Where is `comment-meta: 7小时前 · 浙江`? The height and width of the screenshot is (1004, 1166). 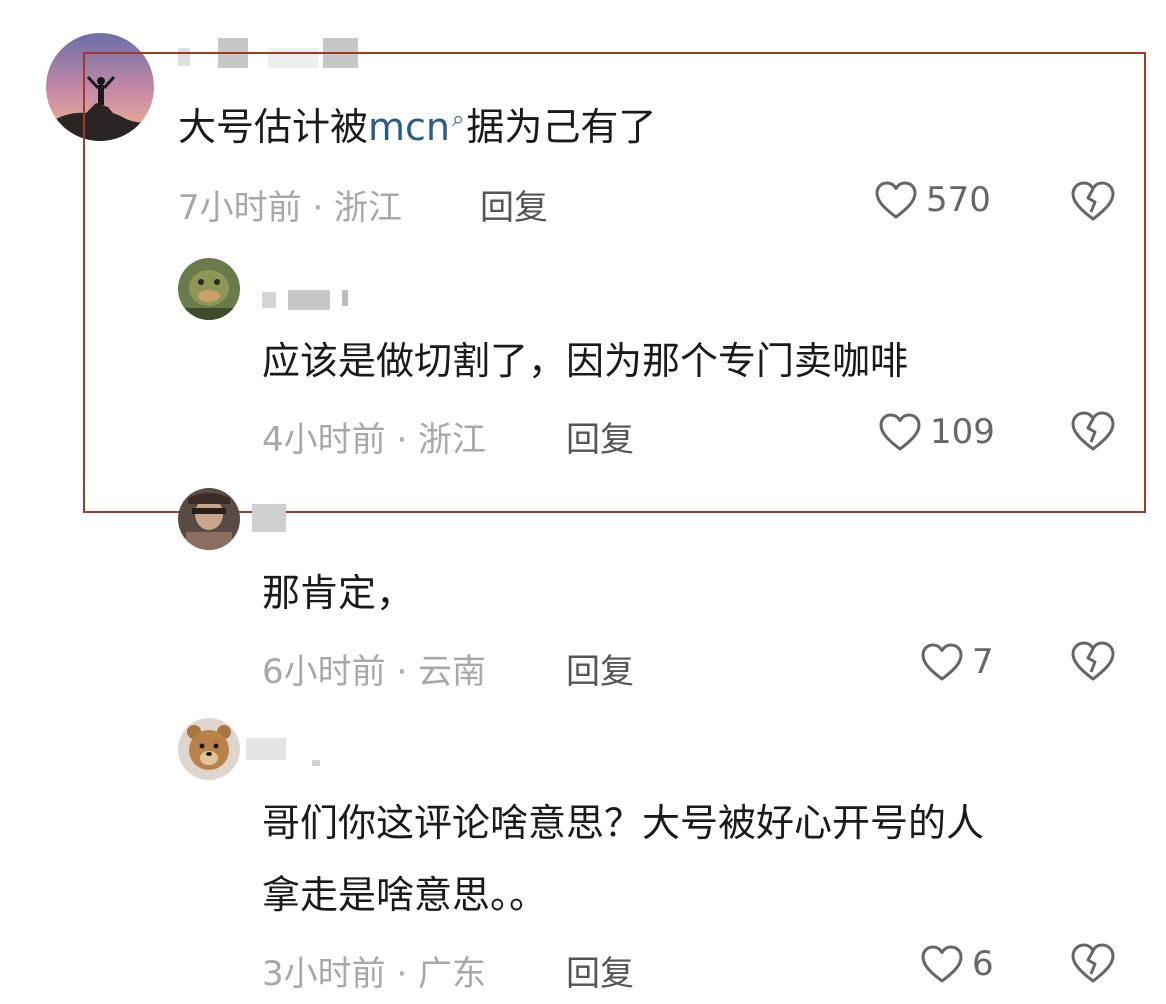
comment-meta: 7小时前 · 浙江 is located at coordinates (290, 208).